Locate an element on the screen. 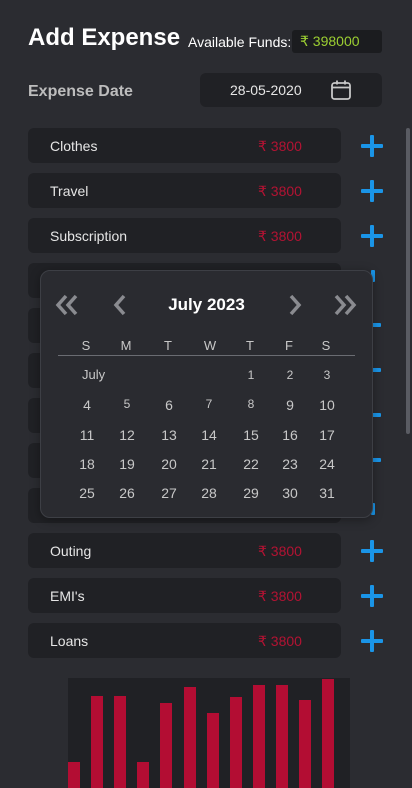 The image size is (412, 788). expense-row-emis: EMI's ₹ 3800 is located at coordinates (184, 595).